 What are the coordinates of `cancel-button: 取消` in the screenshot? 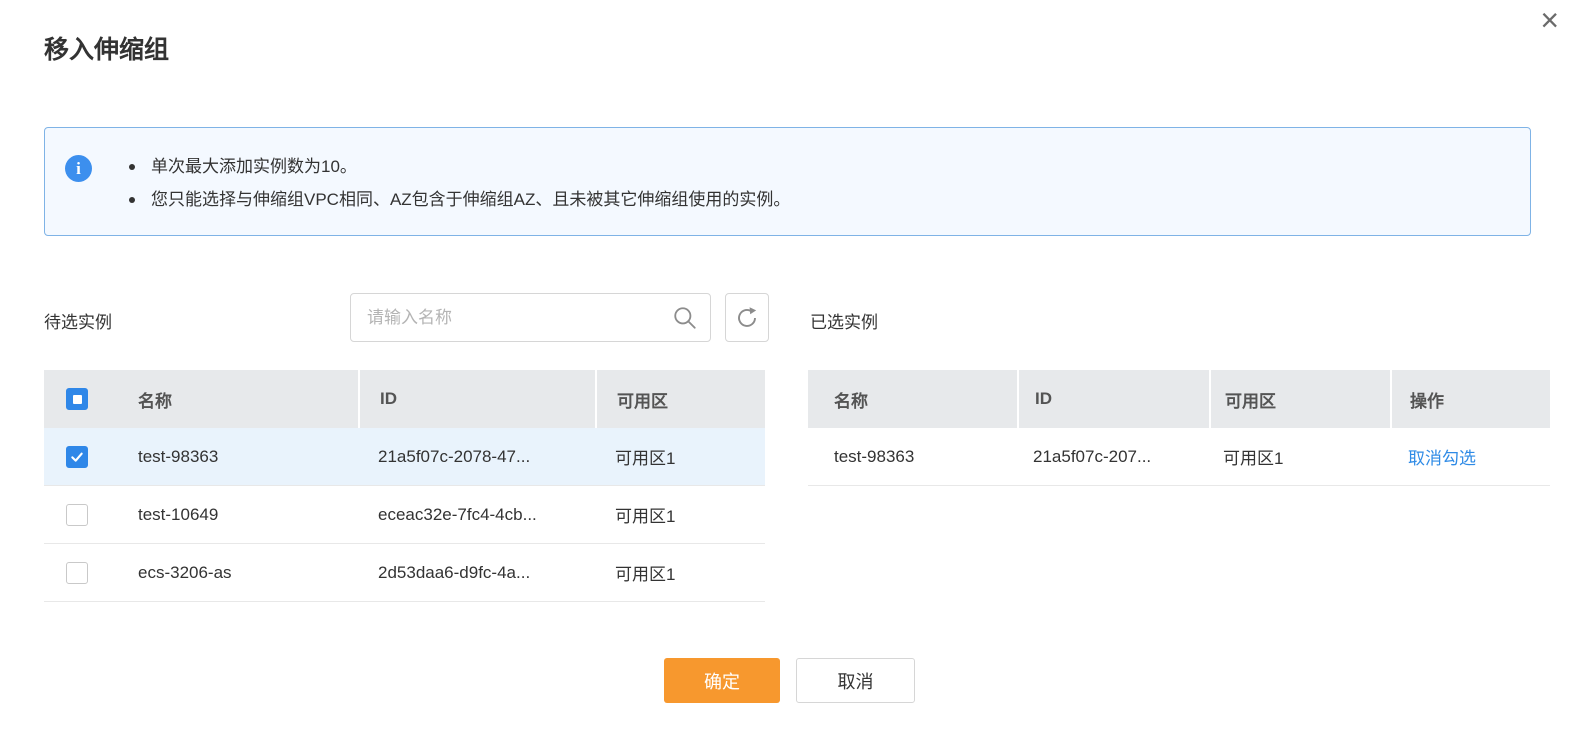 It's located at (855, 680).